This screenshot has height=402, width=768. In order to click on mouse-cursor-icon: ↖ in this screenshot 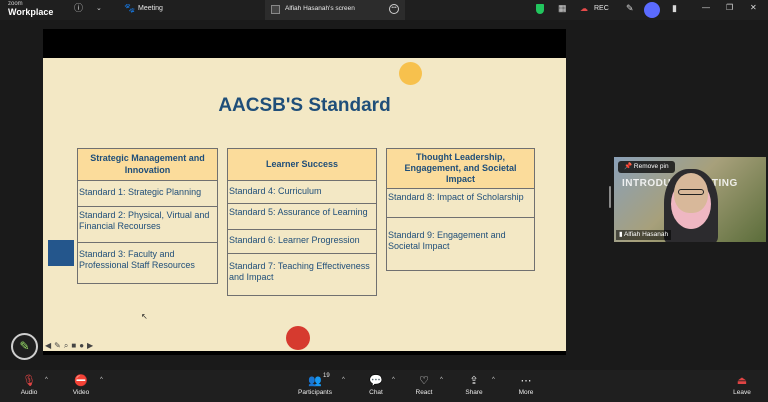, I will do `click(144, 316)`.